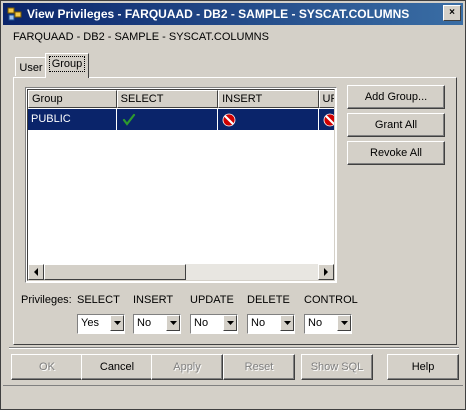 Image resolution: width=466 pixels, height=410 pixels. What do you see at coordinates (47, 367) in the screenshot?
I see `ok-button: OK` at bounding box center [47, 367].